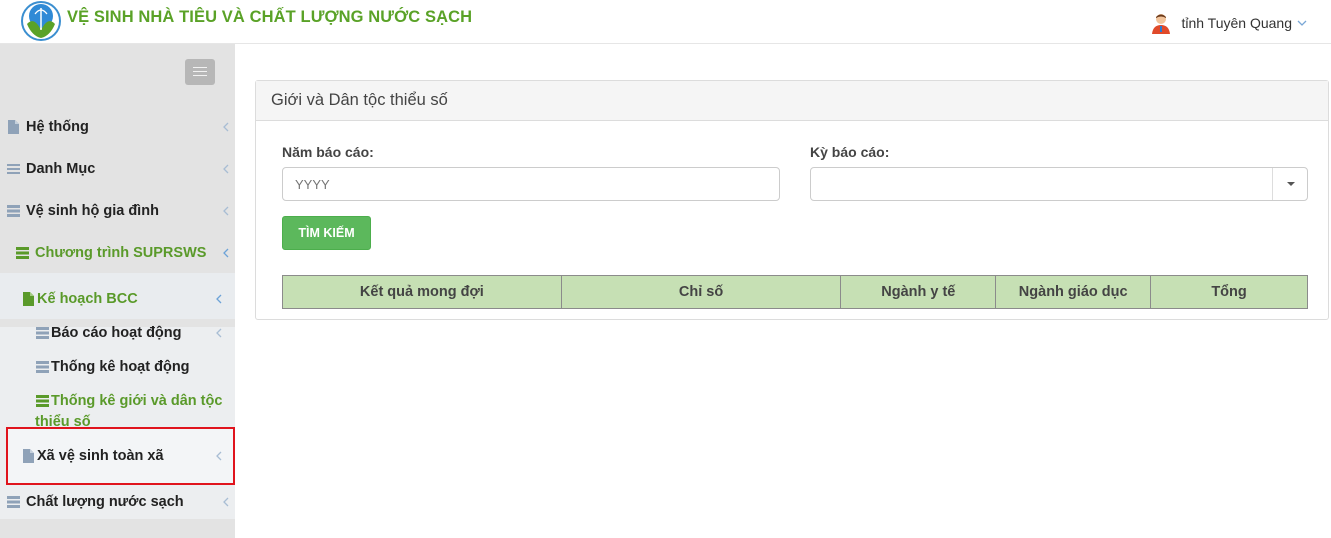  Describe the element at coordinates (328, 152) in the screenshot. I see `year-label: Năm báo cáo:` at that location.